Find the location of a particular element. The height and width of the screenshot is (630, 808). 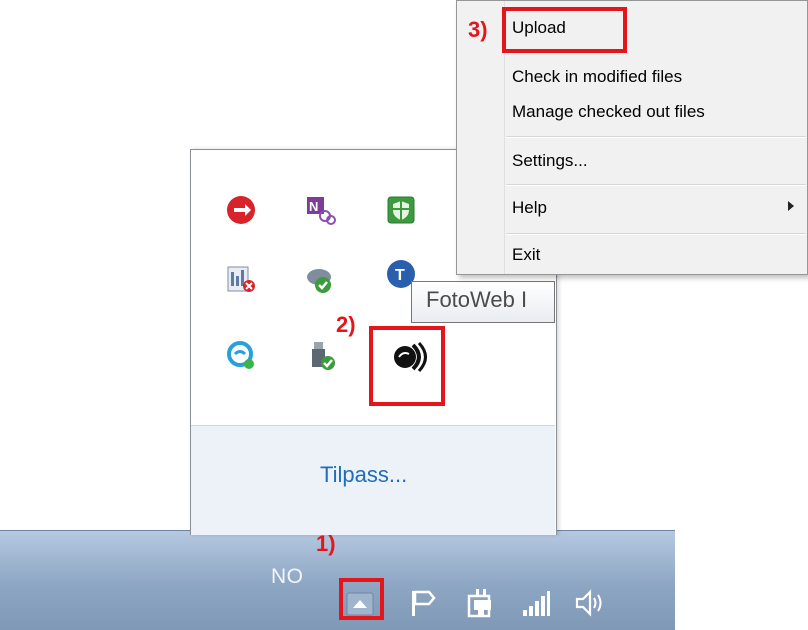

onenote-clip-icon: N is located at coordinates (321, 210).